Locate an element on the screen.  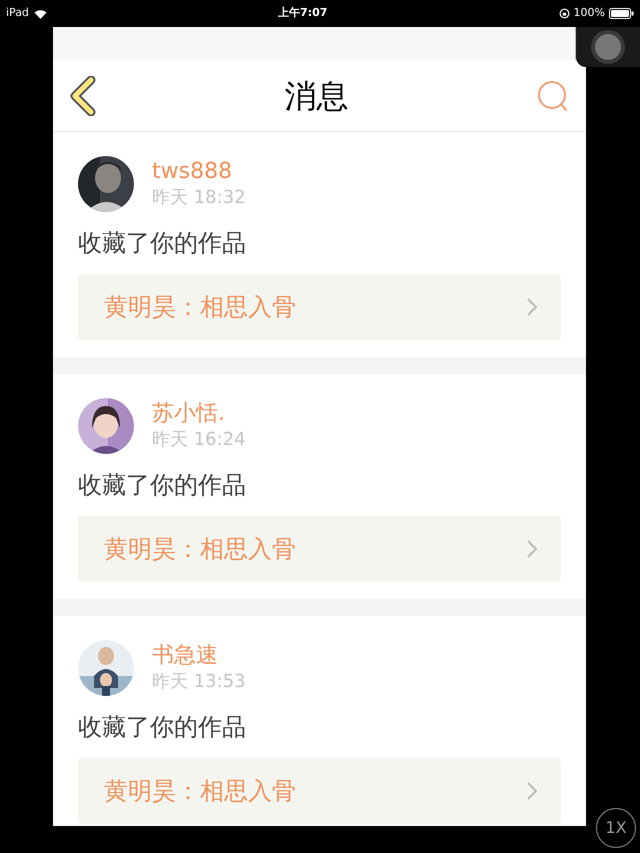
zoom-button: 1X is located at coordinates (616, 828).